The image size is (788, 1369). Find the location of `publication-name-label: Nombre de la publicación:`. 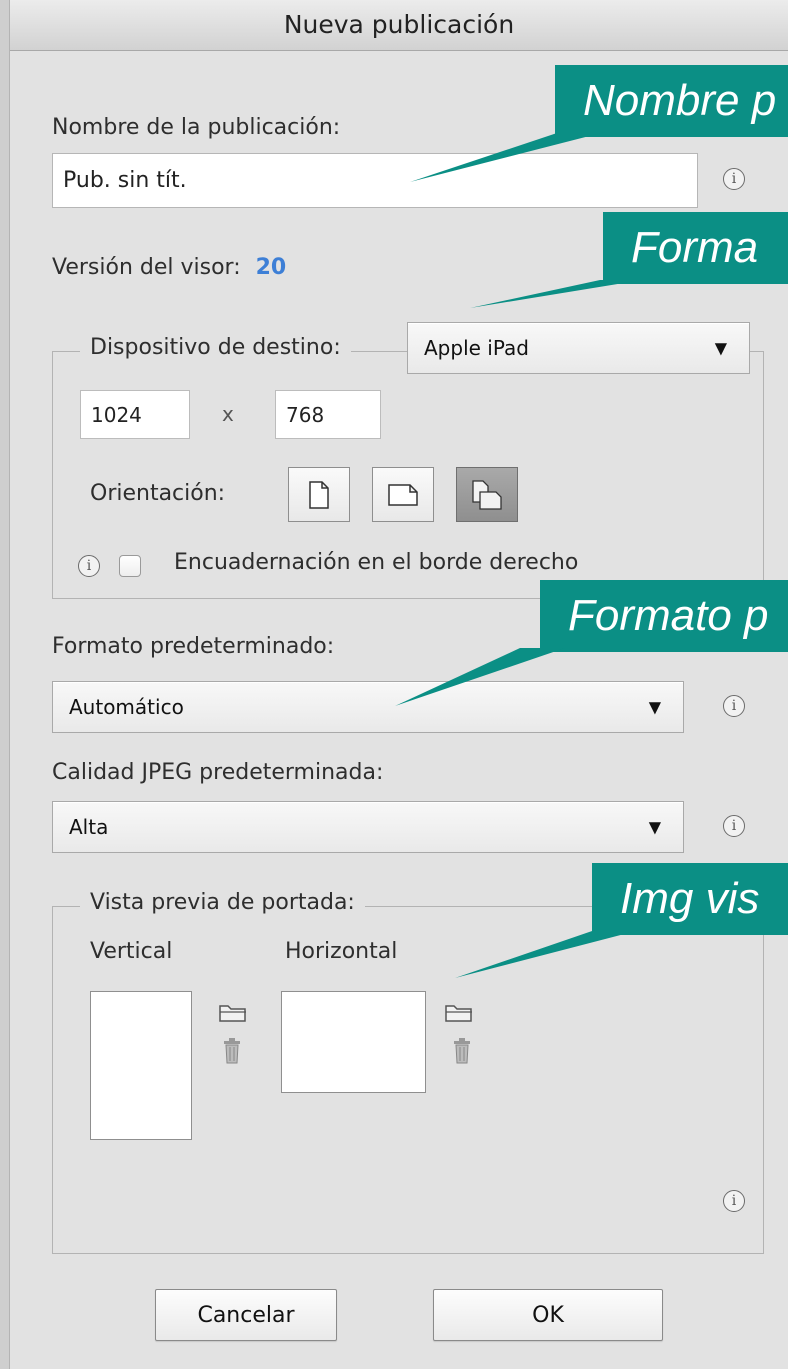

publication-name-label: Nombre de la publicación: is located at coordinates (196, 127).